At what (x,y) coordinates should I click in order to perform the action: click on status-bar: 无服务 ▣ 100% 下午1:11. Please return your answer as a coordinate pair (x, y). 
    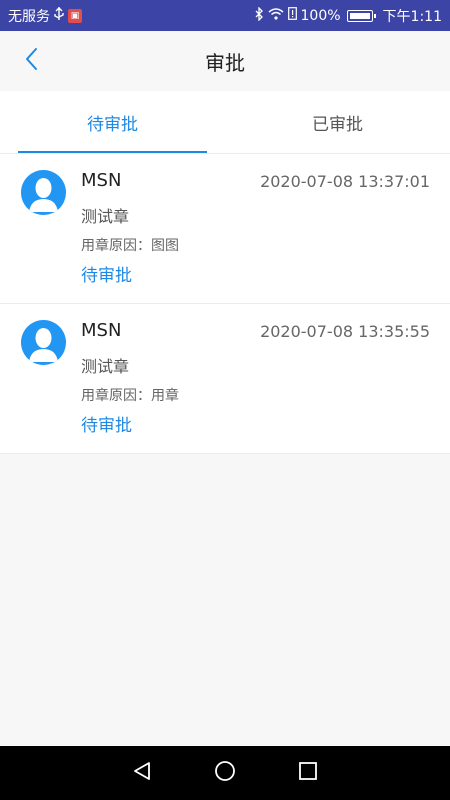
    Looking at the image, I should click on (225, 15).